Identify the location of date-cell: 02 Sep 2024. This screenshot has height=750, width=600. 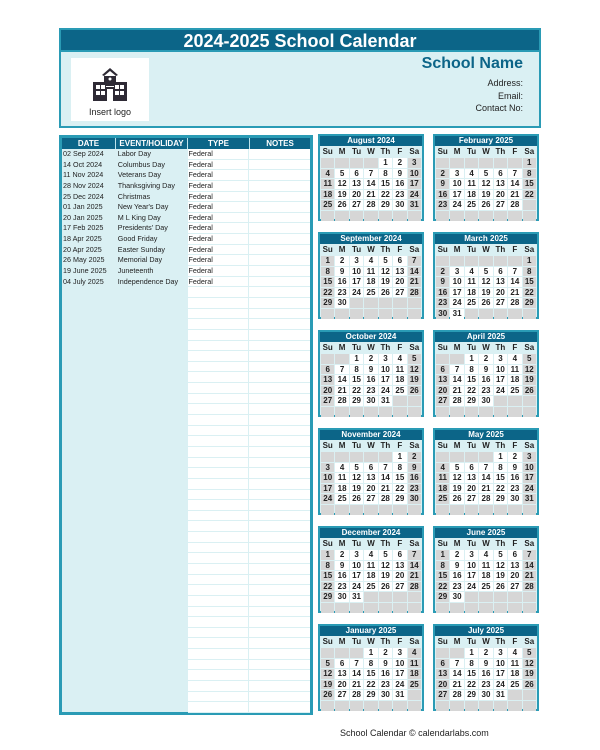
(89, 154).